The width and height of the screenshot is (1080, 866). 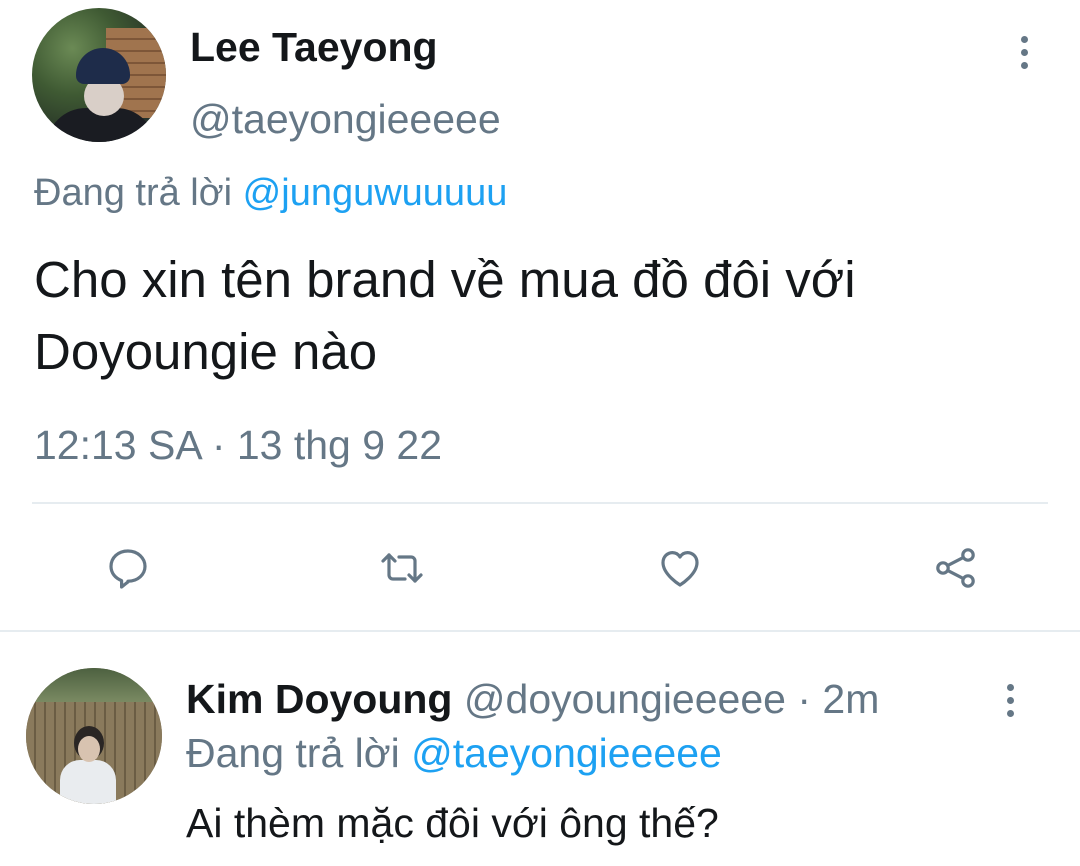 I want to click on replying-to: Đang trả lời @taeyongieeeee, so click(x=454, y=753).